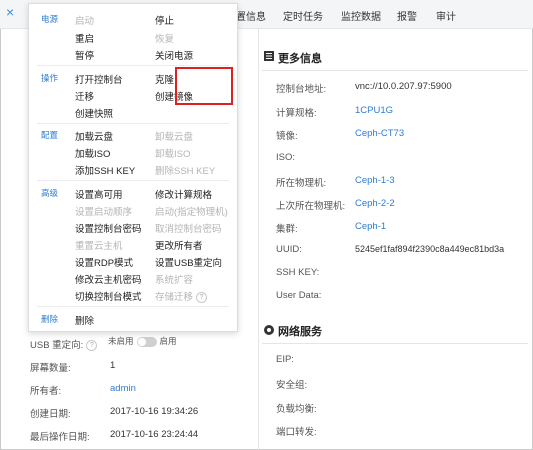 The width and height of the screenshot is (533, 450). What do you see at coordinates (50, 319) in the screenshot?
I see `group-delete: 删除` at bounding box center [50, 319].